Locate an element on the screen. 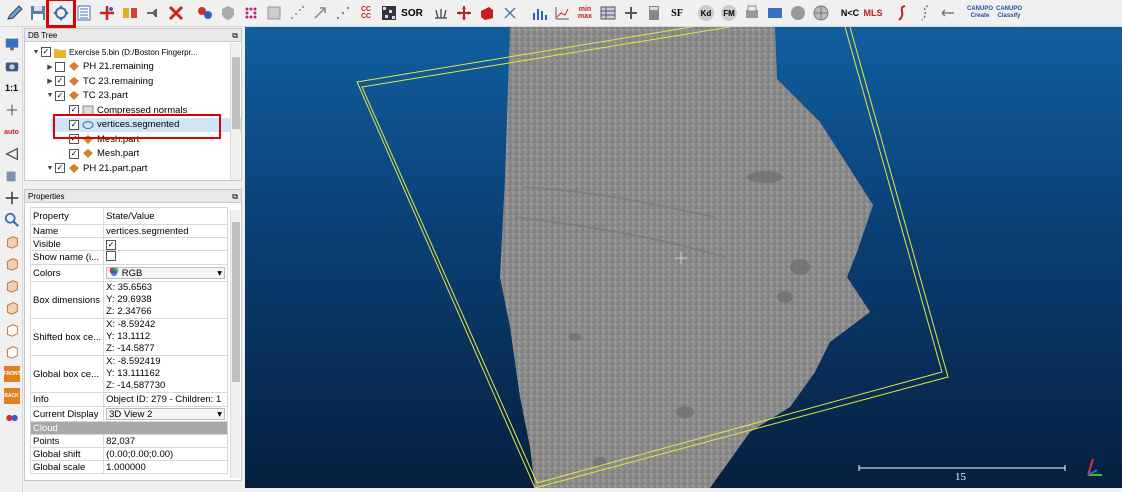 Image resolution: width=1122 pixels, height=492 pixels. checkbox-unchecked is located at coordinates (60, 66).